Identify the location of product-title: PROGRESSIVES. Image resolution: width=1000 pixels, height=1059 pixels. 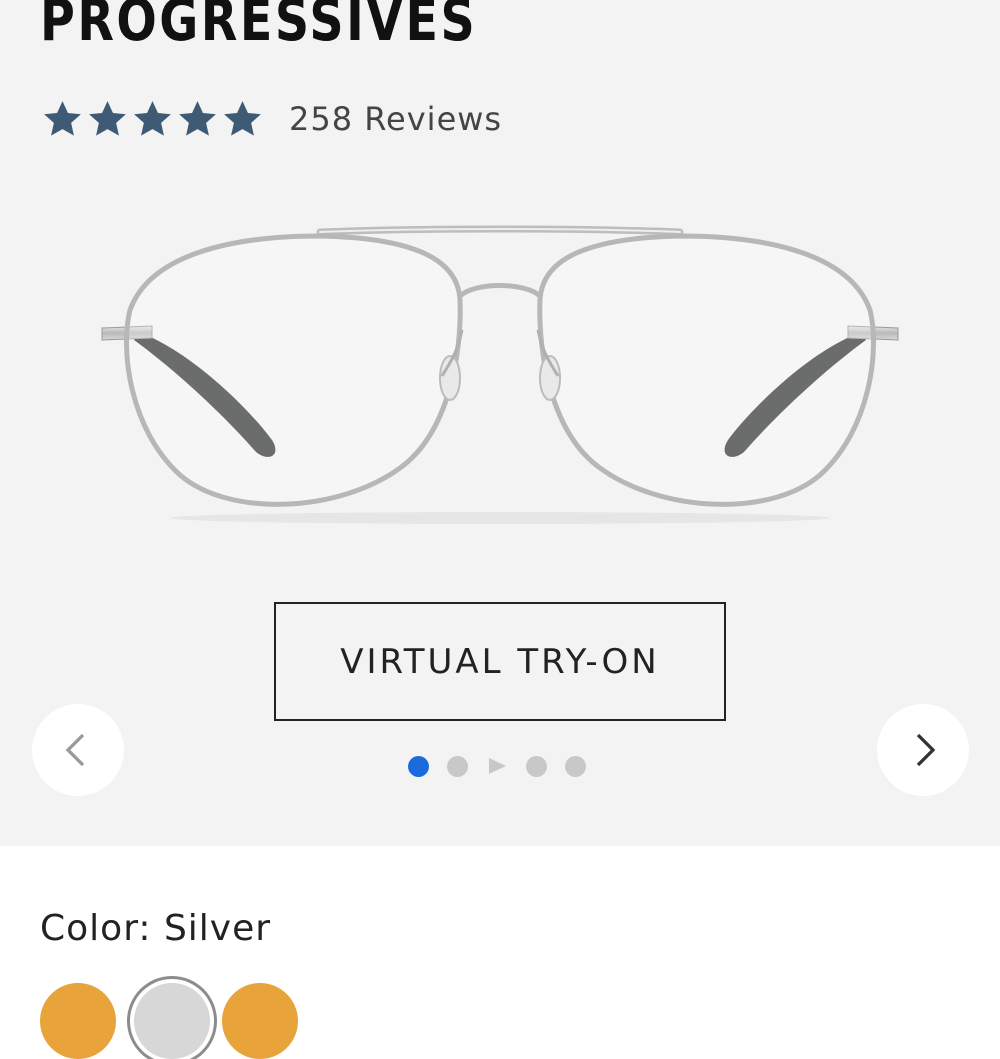
(259, 27).